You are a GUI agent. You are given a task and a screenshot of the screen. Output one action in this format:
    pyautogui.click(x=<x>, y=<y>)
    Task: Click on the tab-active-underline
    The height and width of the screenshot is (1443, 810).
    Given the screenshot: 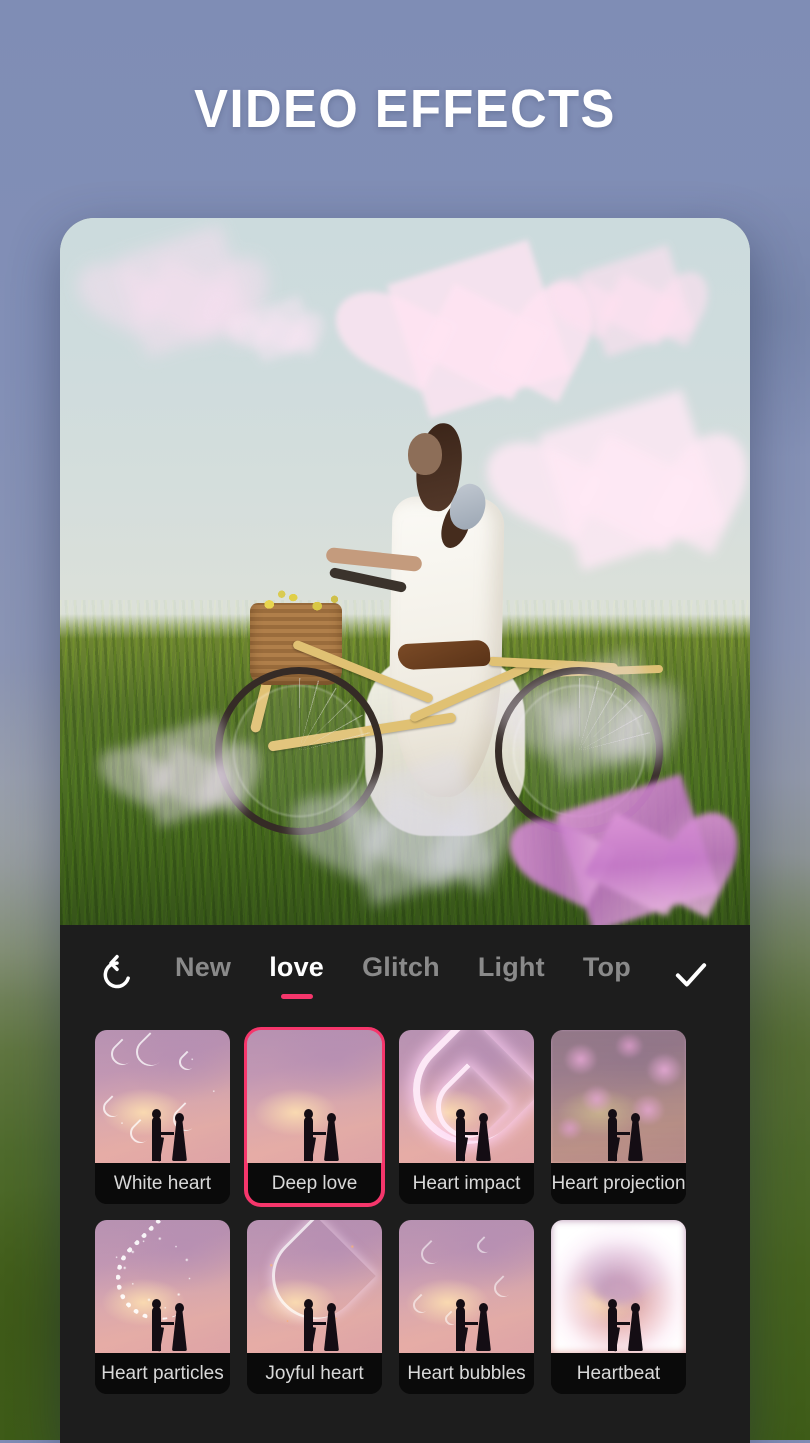 What is the action you would take?
    pyautogui.click(x=297, y=996)
    